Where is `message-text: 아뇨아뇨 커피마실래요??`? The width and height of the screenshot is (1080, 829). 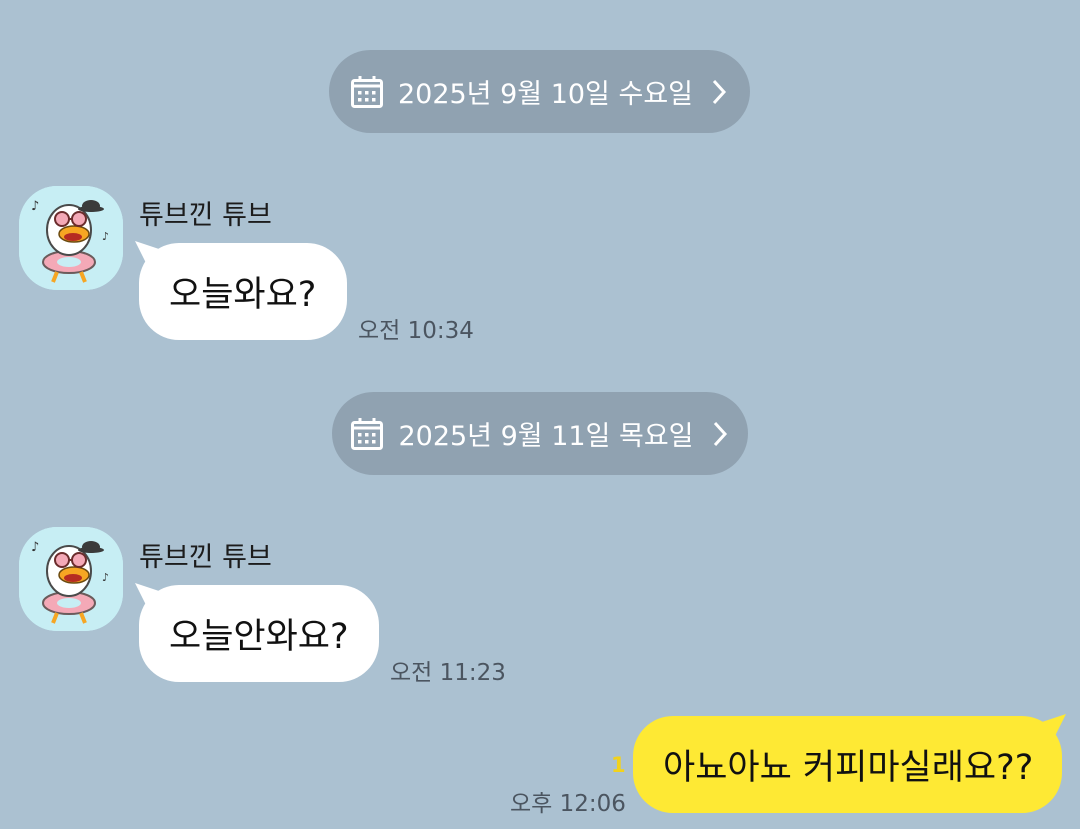 message-text: 아뇨아뇨 커피마실래요?? is located at coordinates (848, 768).